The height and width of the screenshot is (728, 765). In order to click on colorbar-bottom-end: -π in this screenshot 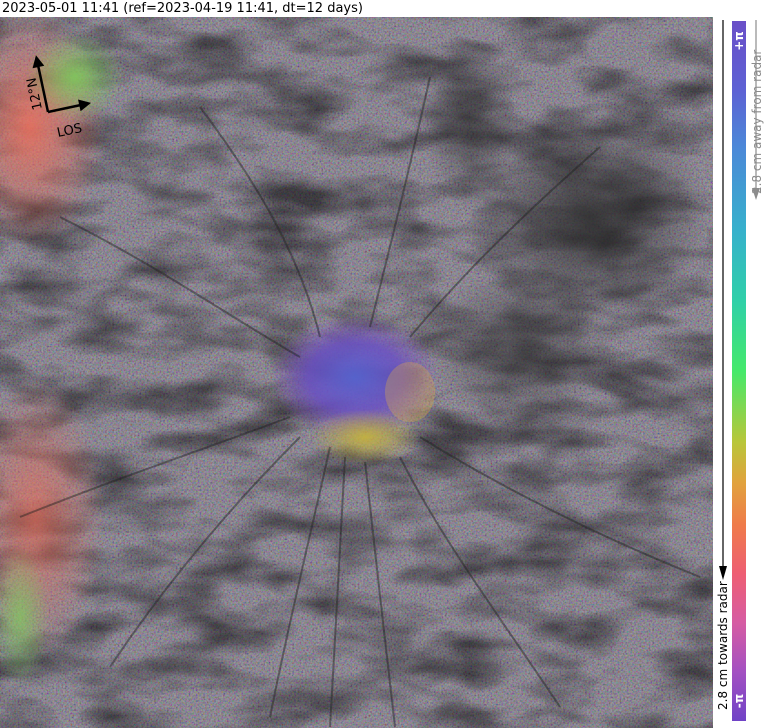, I will do `click(739, 701)`.